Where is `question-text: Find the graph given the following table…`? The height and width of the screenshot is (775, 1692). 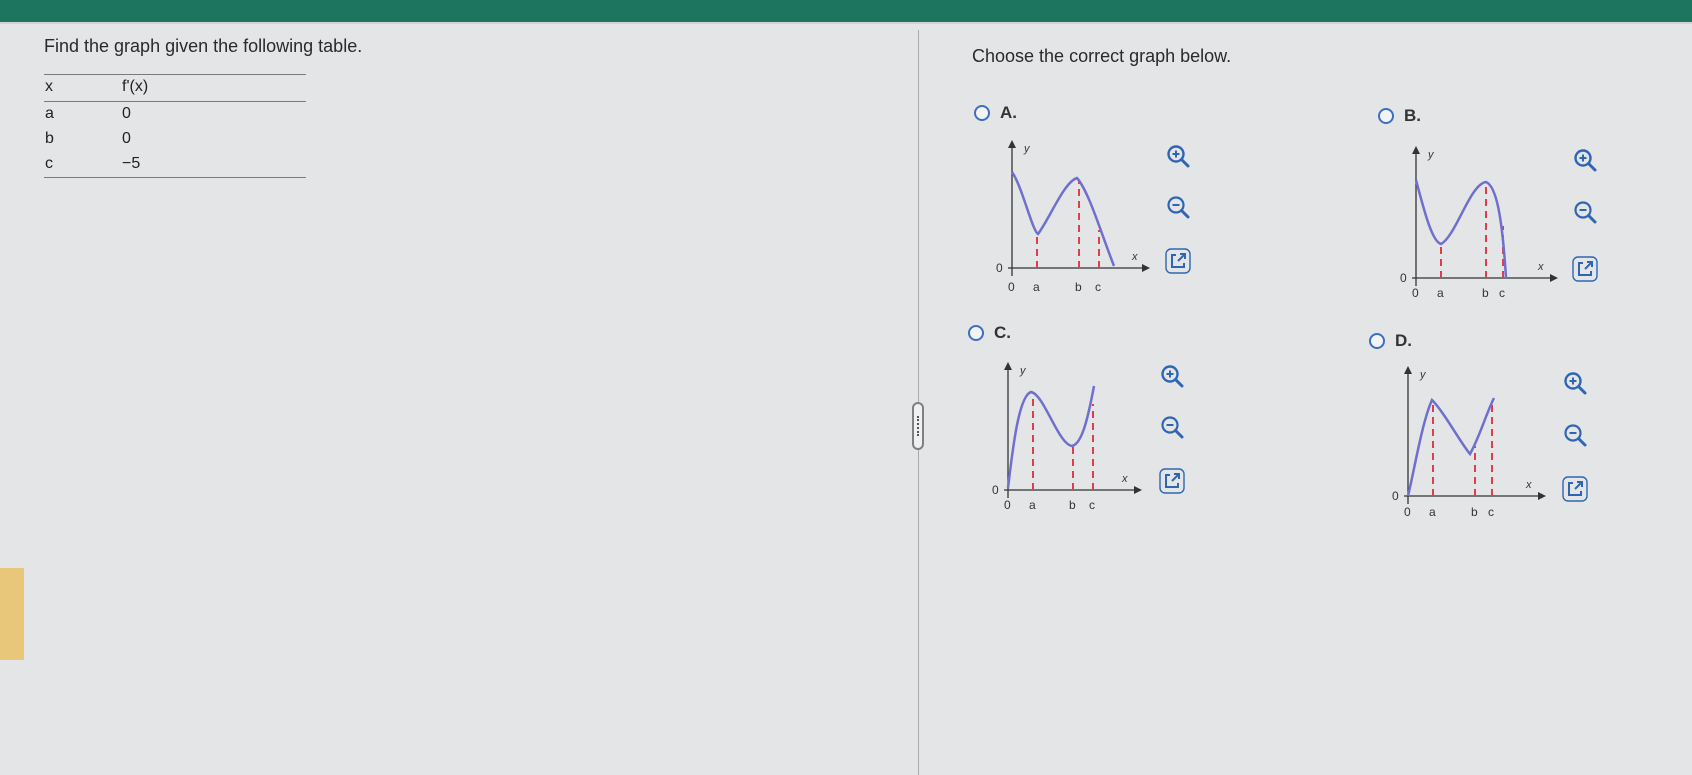 question-text: Find the graph given the following table… is located at coordinates (203, 46).